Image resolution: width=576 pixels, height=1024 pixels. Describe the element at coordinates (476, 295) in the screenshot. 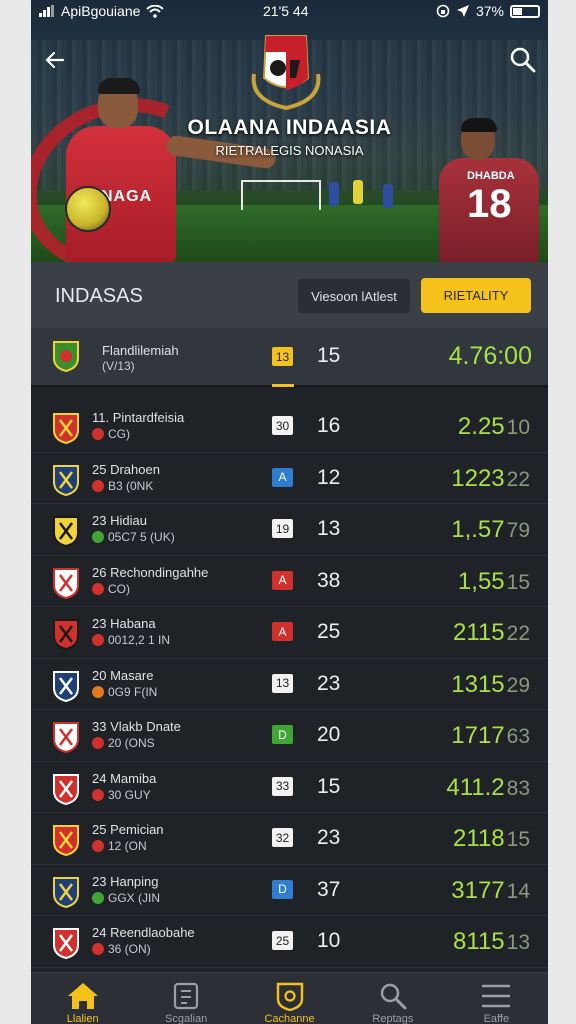

I see `primary-filter-button: RIETALITY` at that location.